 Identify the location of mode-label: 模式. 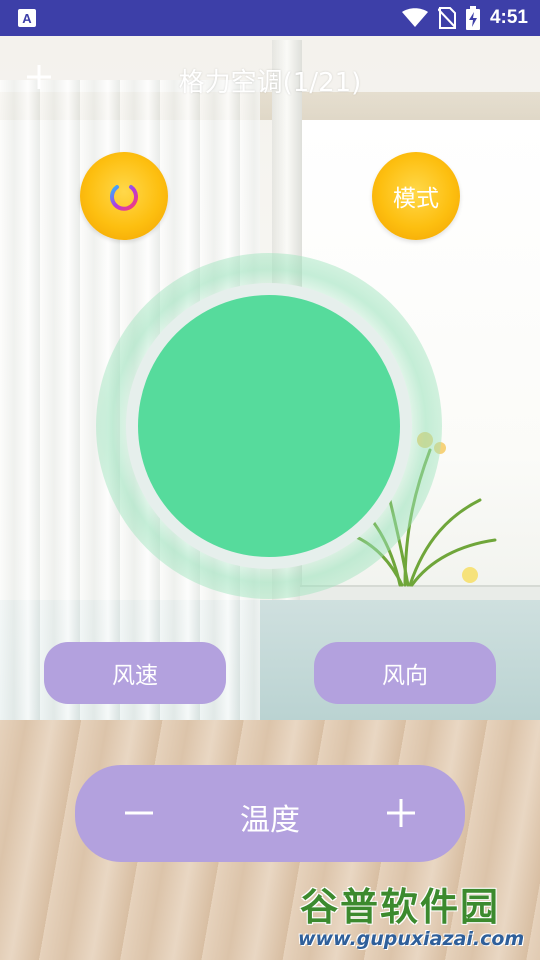
(416, 199).